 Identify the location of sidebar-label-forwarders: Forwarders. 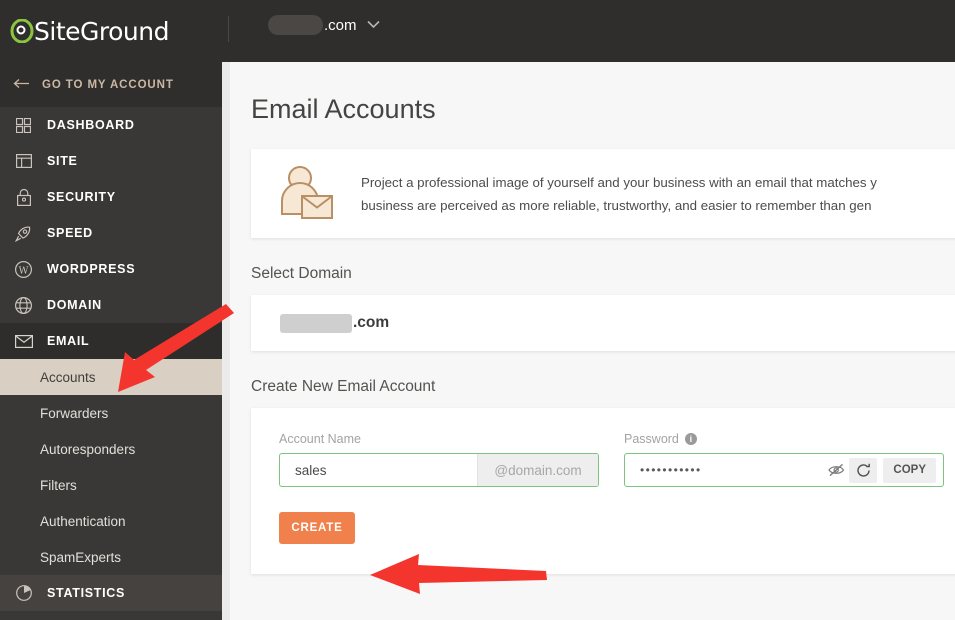
(74, 413).